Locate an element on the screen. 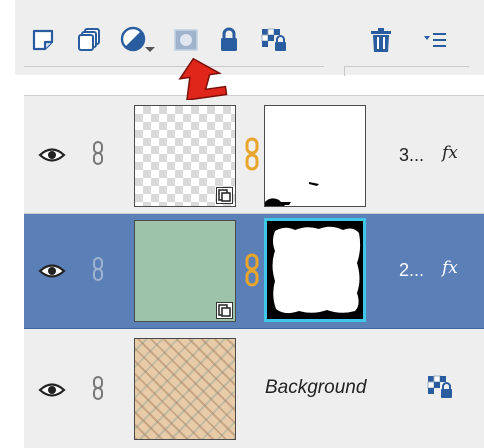  new-group-icon is located at coordinates (89, 39).